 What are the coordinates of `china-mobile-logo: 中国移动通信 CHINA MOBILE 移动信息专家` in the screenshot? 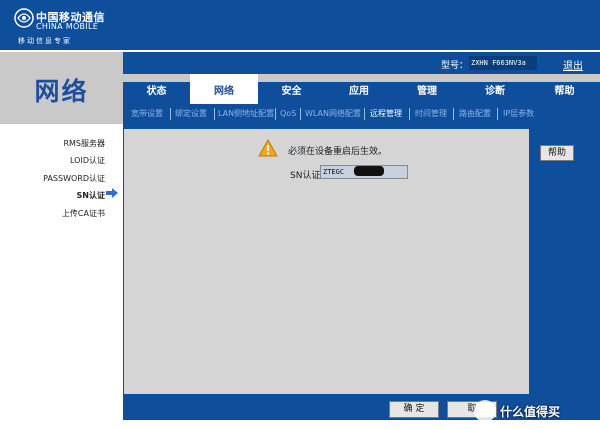 It's located at (69, 26).